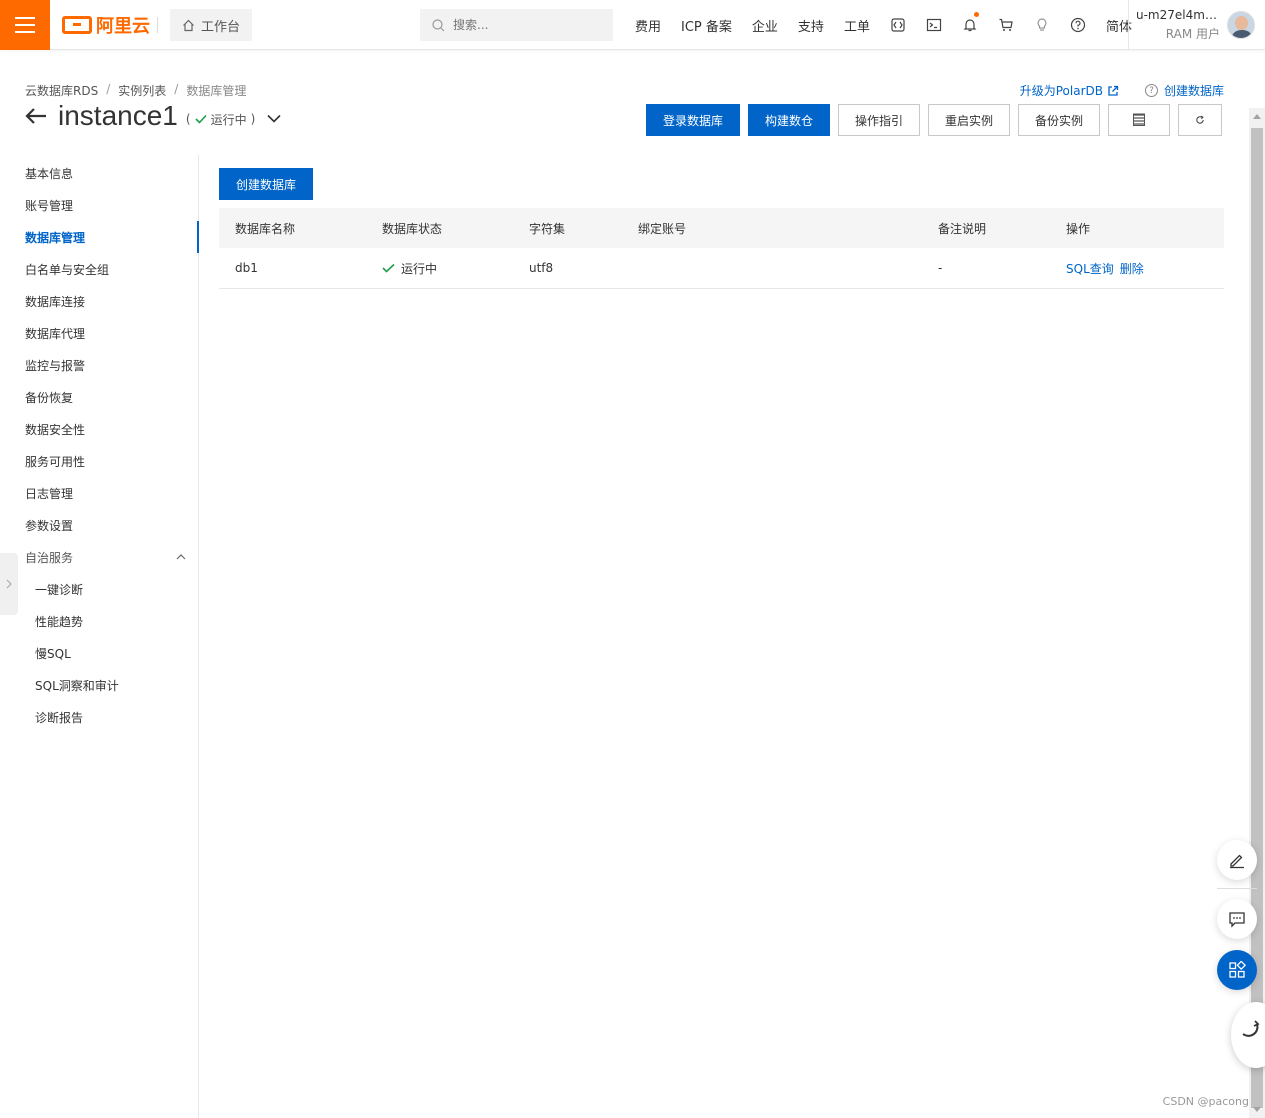 This screenshot has height=1118, width=1265. I want to click on sidebar-item-security: 数据安全性, so click(99, 429).